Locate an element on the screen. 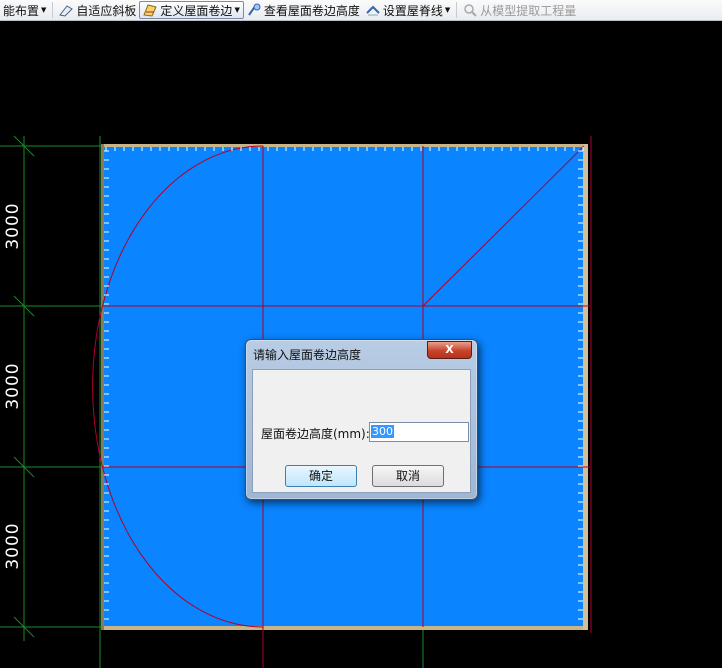 The width and height of the screenshot is (722, 668). view-height-icon is located at coordinates (254, 9).